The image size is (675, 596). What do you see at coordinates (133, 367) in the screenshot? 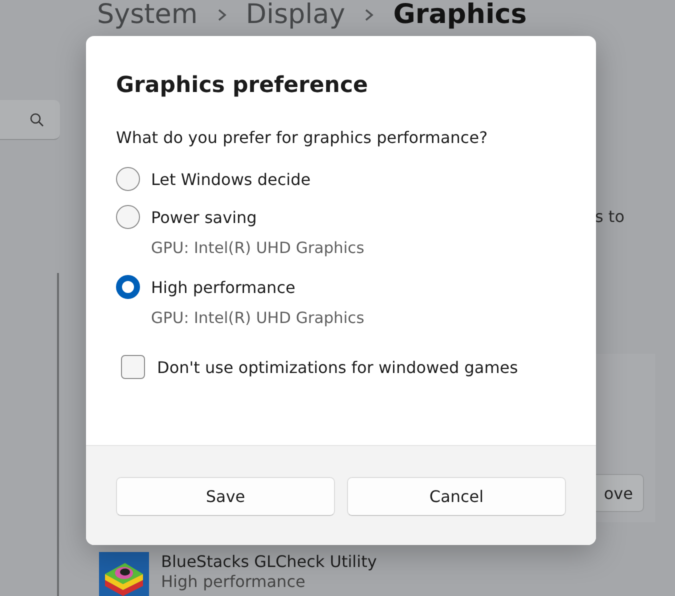
I see `checkbox` at bounding box center [133, 367].